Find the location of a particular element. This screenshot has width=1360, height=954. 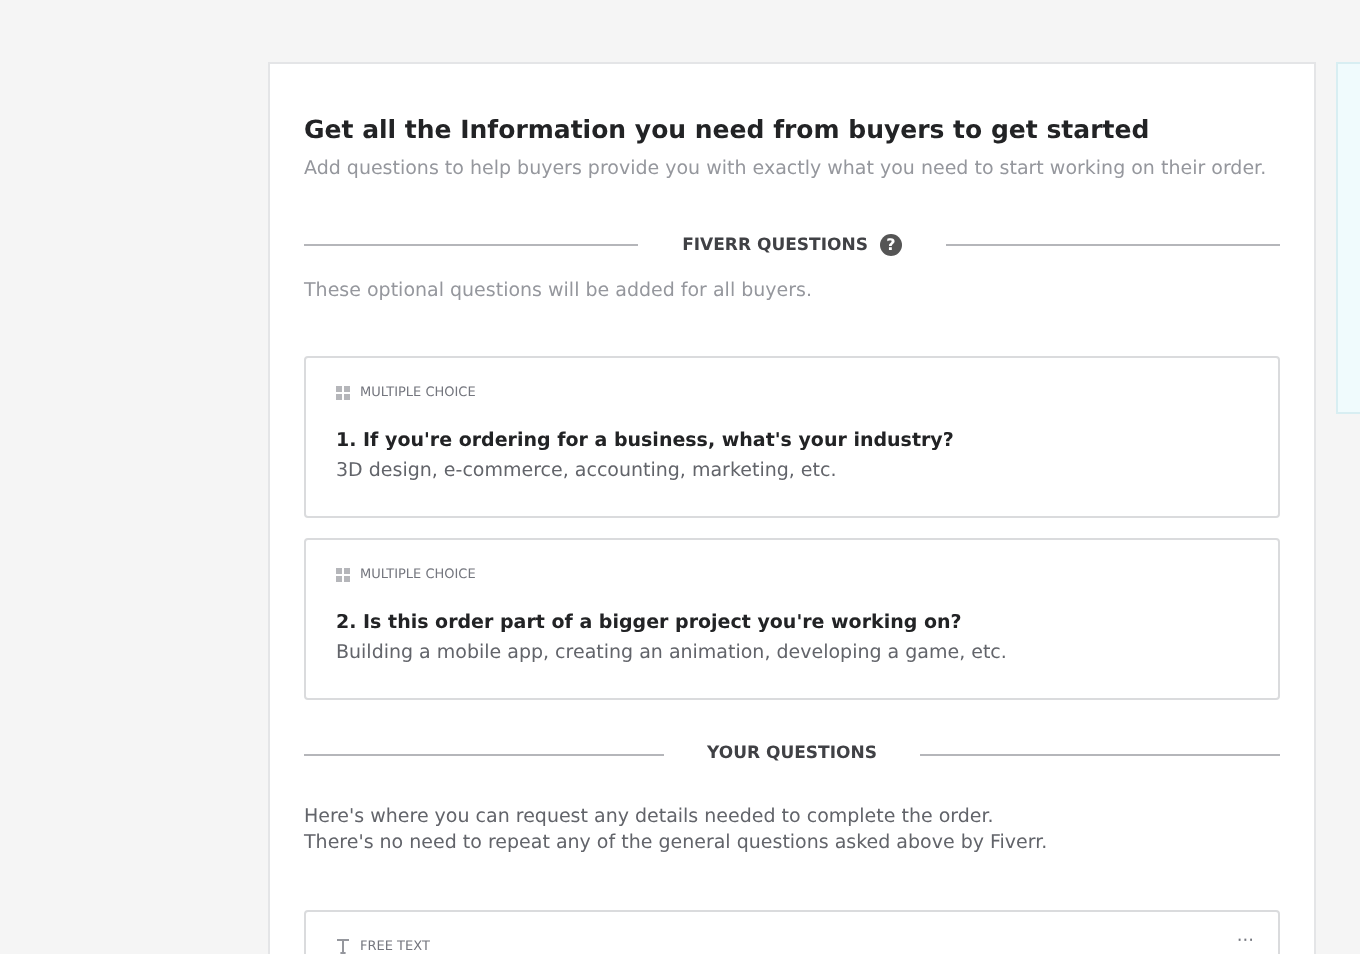

more-menu-button: ··· is located at coordinates (1245, 942).